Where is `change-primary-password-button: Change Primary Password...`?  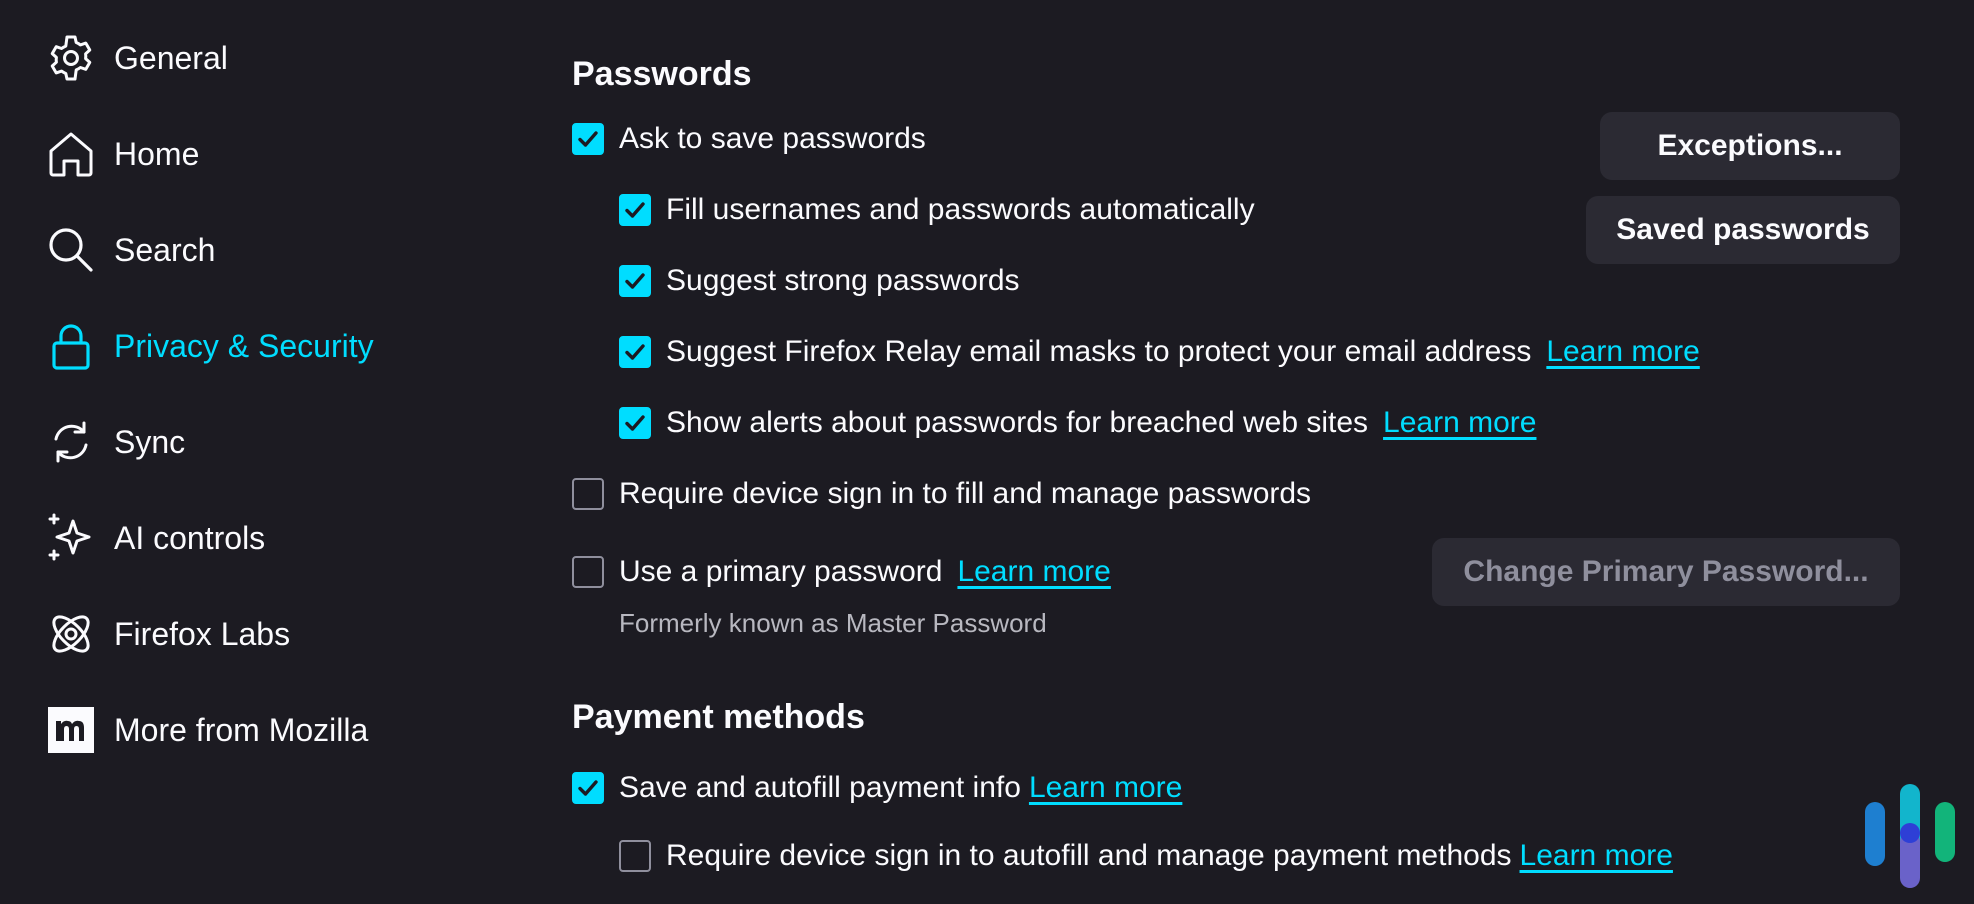
change-primary-password-button: Change Primary Password... is located at coordinates (1666, 572).